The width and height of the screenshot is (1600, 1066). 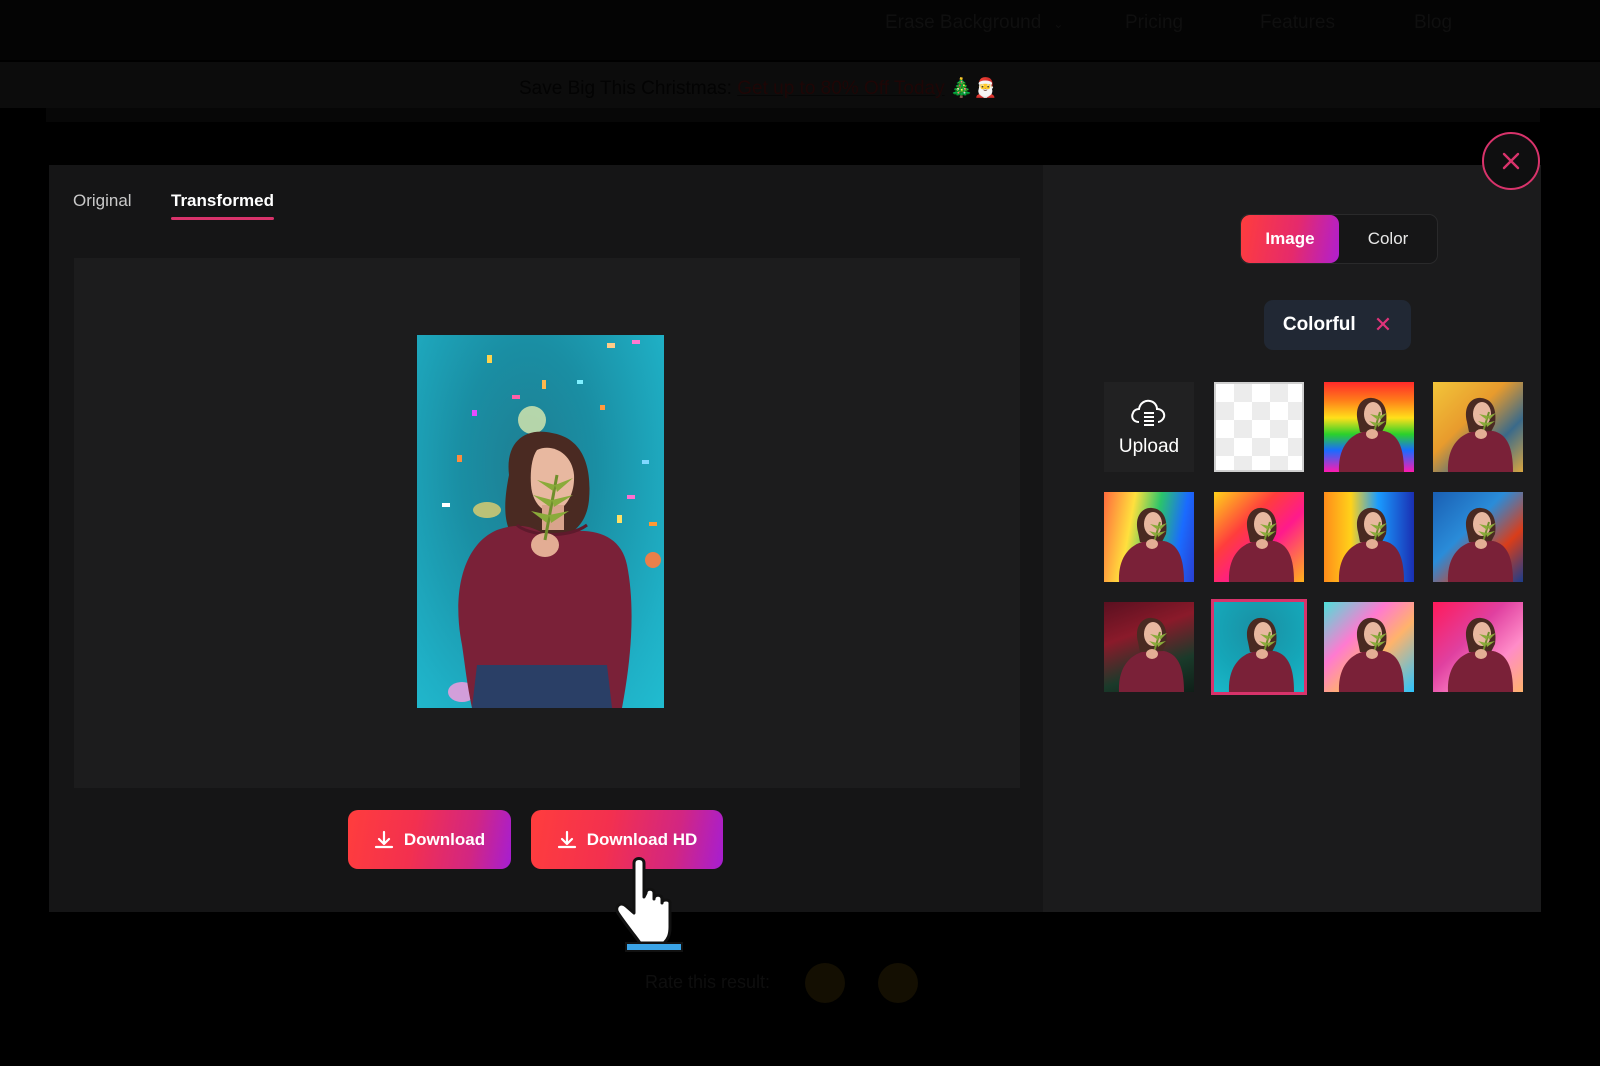 What do you see at coordinates (642, 839) in the screenshot?
I see `download-hd-label: Download HD` at bounding box center [642, 839].